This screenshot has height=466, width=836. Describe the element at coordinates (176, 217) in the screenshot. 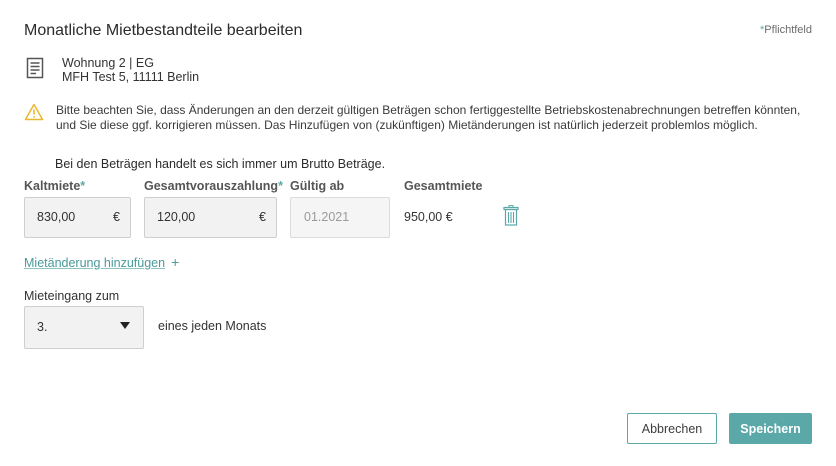

I see `vorauszahlung-value: 120,00` at that location.